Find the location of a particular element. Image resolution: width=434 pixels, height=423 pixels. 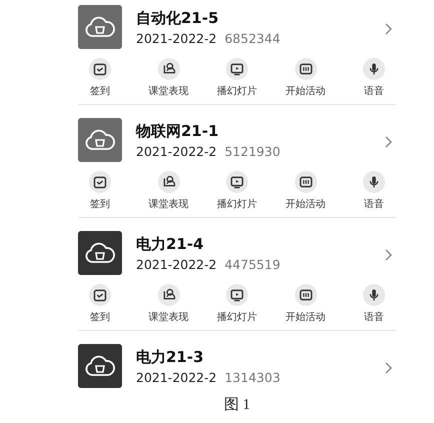

course-code: 5121930 is located at coordinates (252, 151).